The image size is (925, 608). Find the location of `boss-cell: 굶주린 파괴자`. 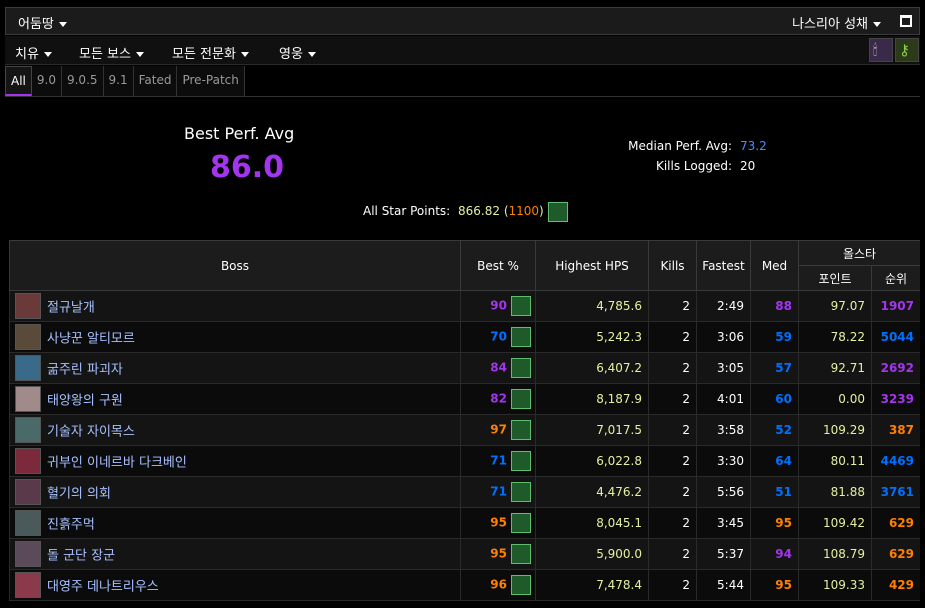

boss-cell: 굶주린 파괴자 is located at coordinates (235, 368).